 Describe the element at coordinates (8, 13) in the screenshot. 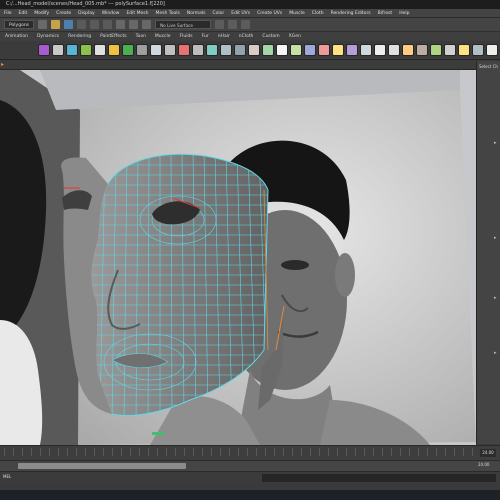

I see `menu-file: File` at that location.